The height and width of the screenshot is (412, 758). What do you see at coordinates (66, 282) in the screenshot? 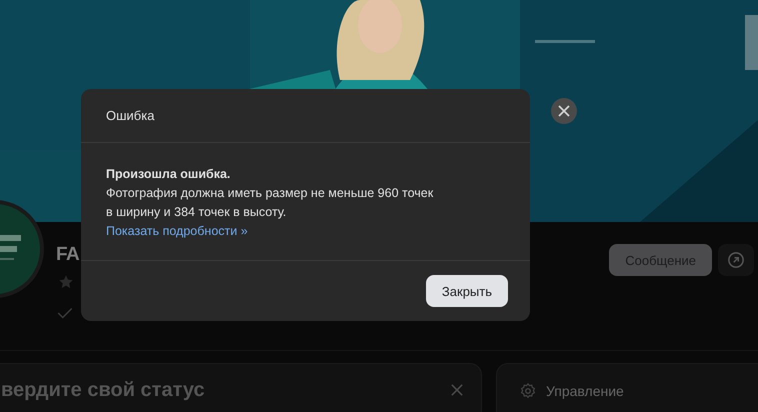
I see `star-icon` at bounding box center [66, 282].